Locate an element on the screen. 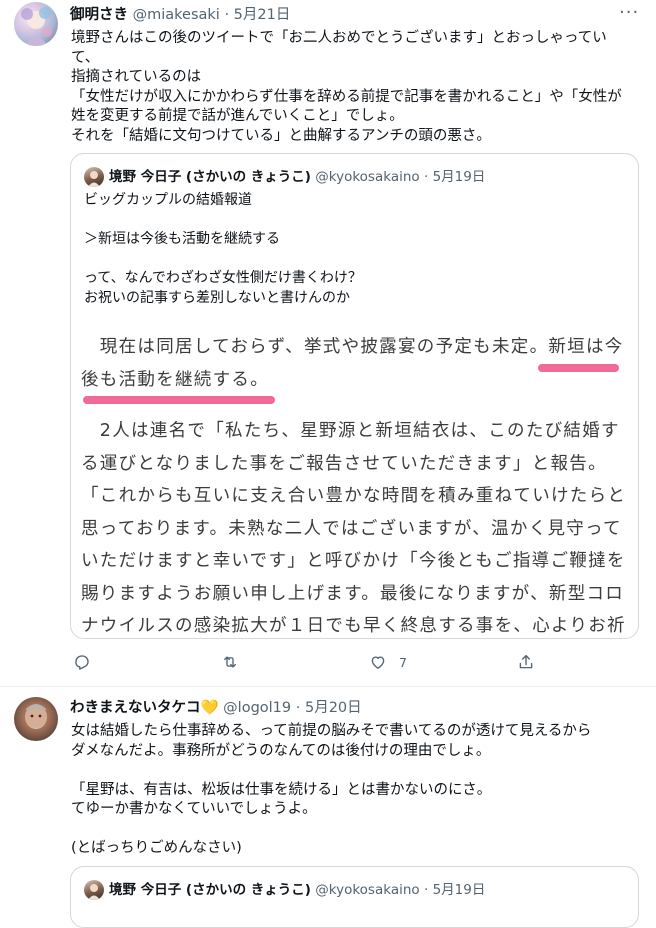  share-icon is located at coordinates (526, 661).